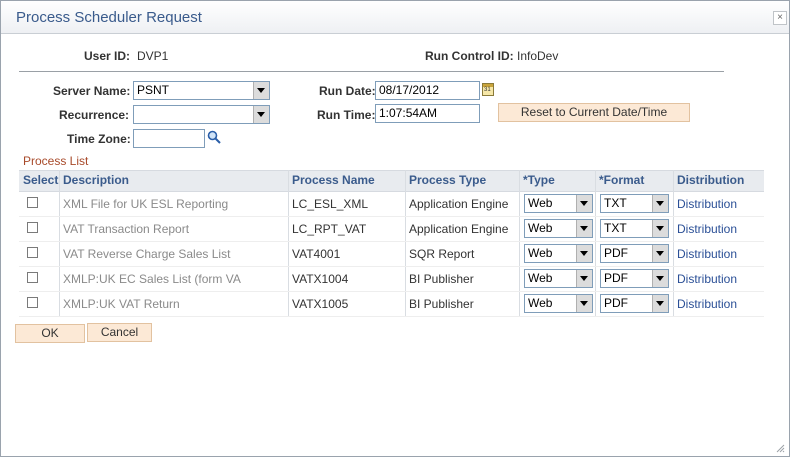  Describe the element at coordinates (330, 204) in the screenshot. I see `row-process-name: LC_ESL_XML` at that location.